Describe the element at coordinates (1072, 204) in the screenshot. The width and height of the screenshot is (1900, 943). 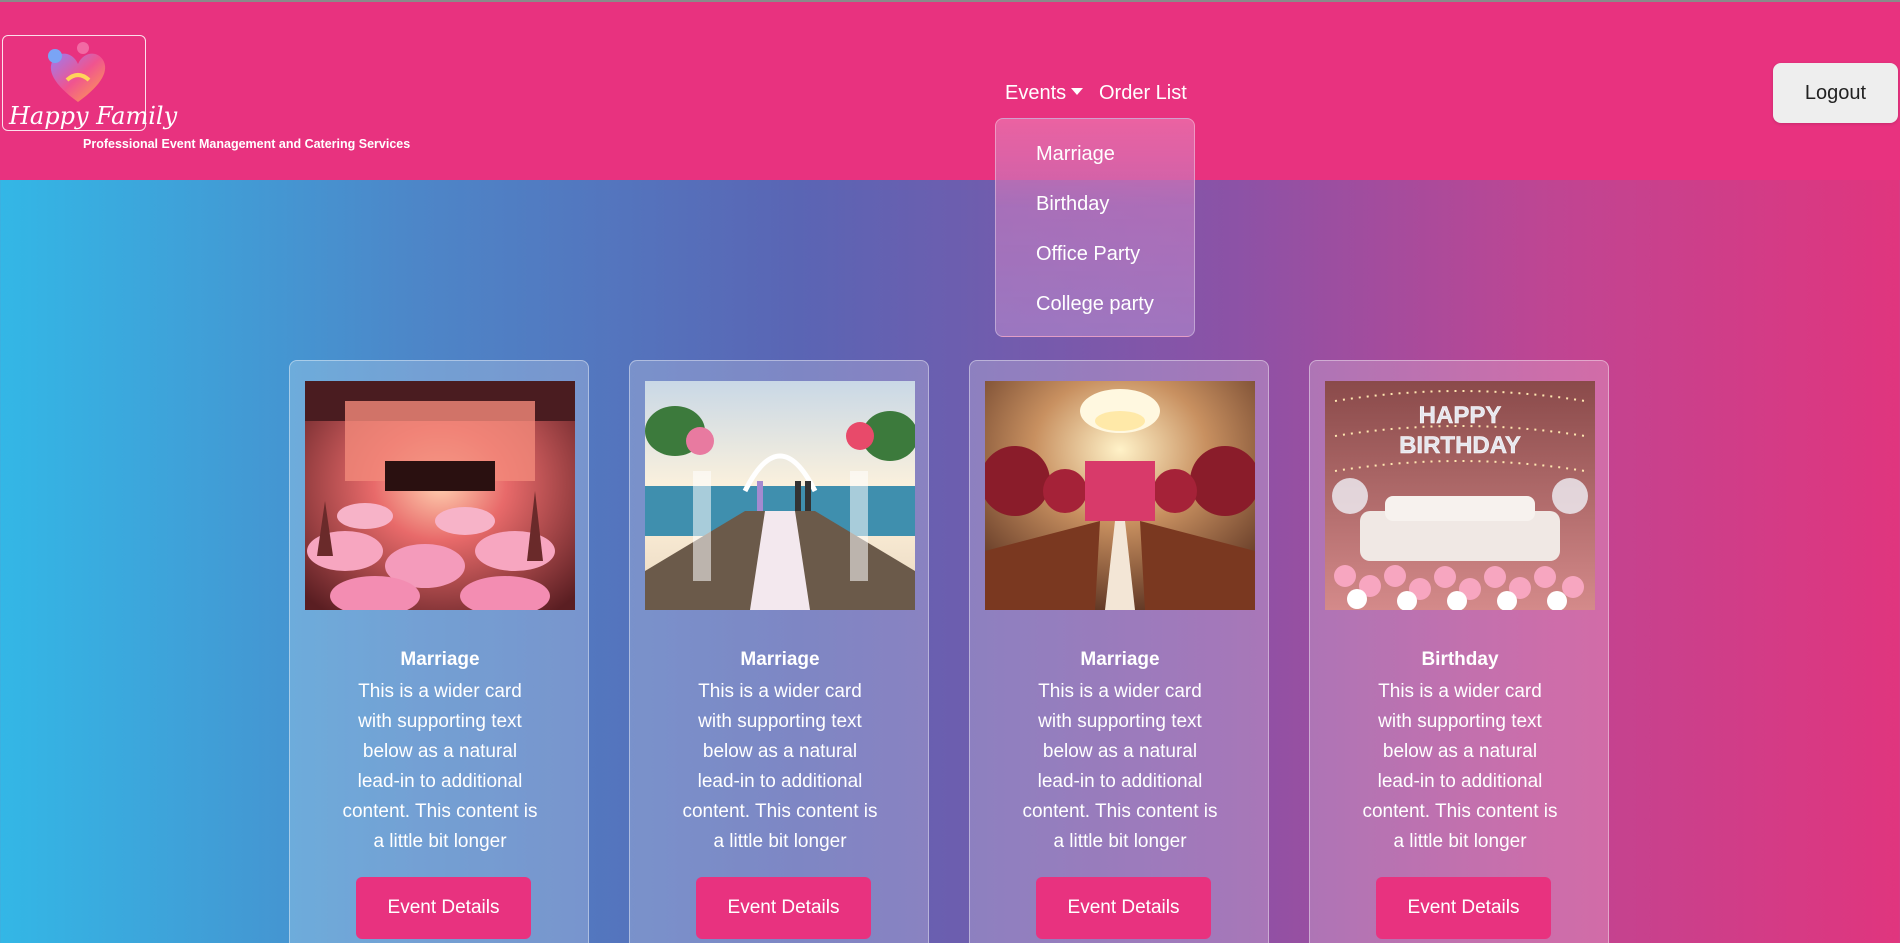
I see `menu-item-birthday: Birthday` at that location.